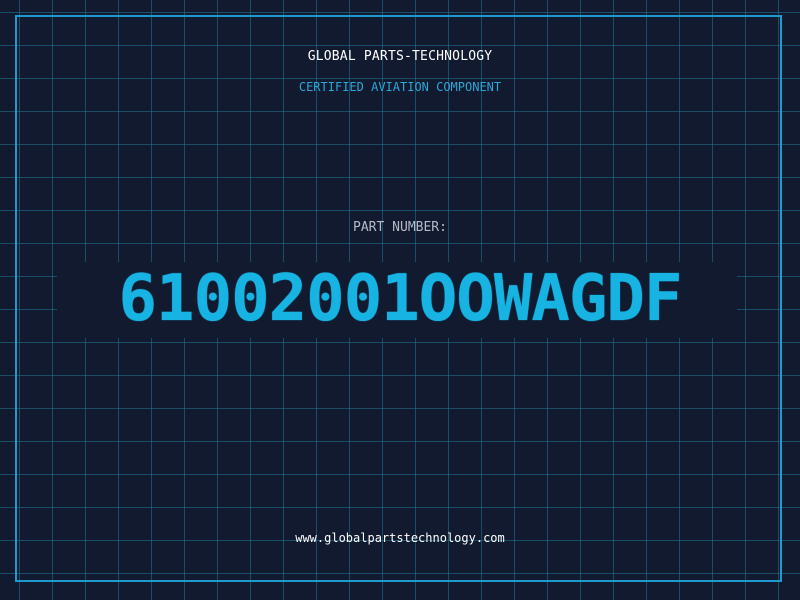 The image size is (800, 600). Describe the element at coordinates (400, 87) in the screenshot. I see `certification-subtitle: CERTIFIED AVIATION COMPONENT` at that location.